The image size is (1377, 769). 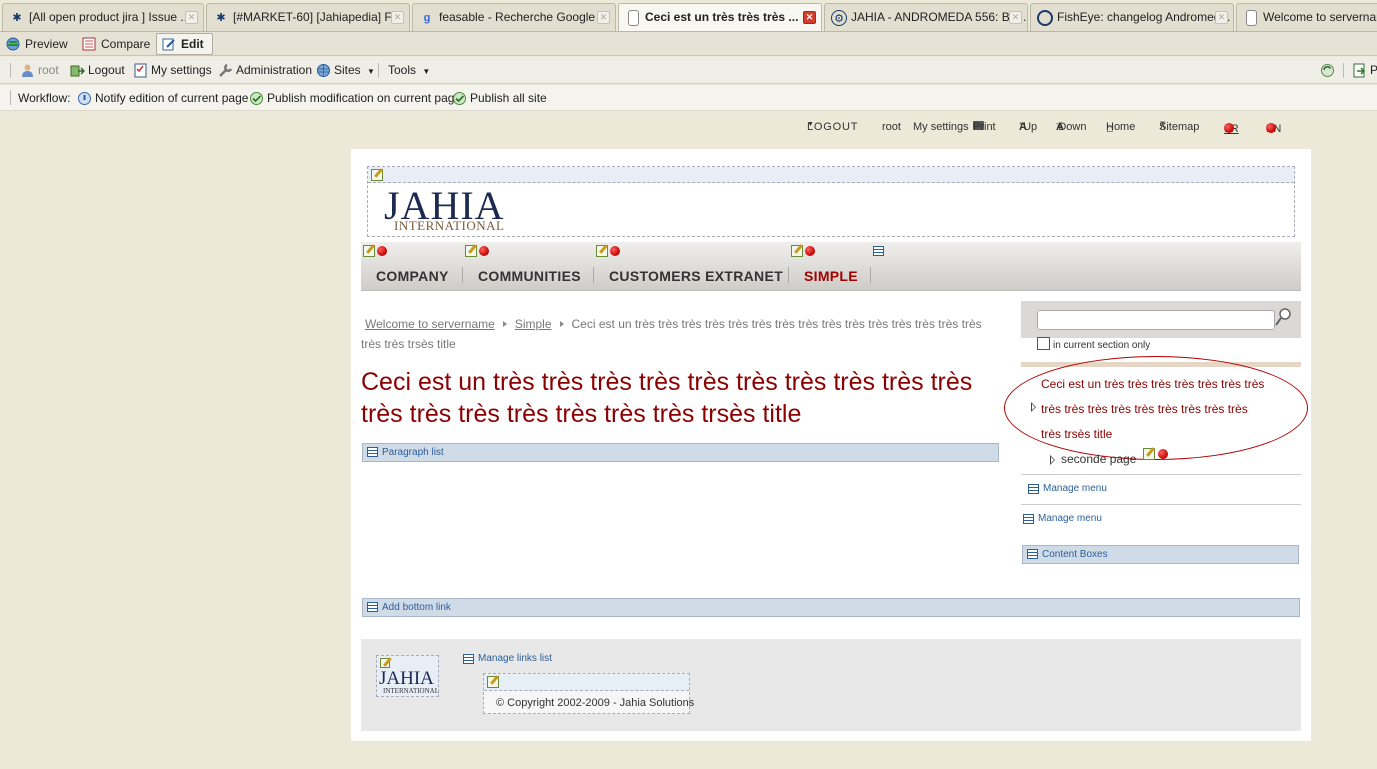 I want to click on font-up-link: A + Up, so click(x=1028, y=127).